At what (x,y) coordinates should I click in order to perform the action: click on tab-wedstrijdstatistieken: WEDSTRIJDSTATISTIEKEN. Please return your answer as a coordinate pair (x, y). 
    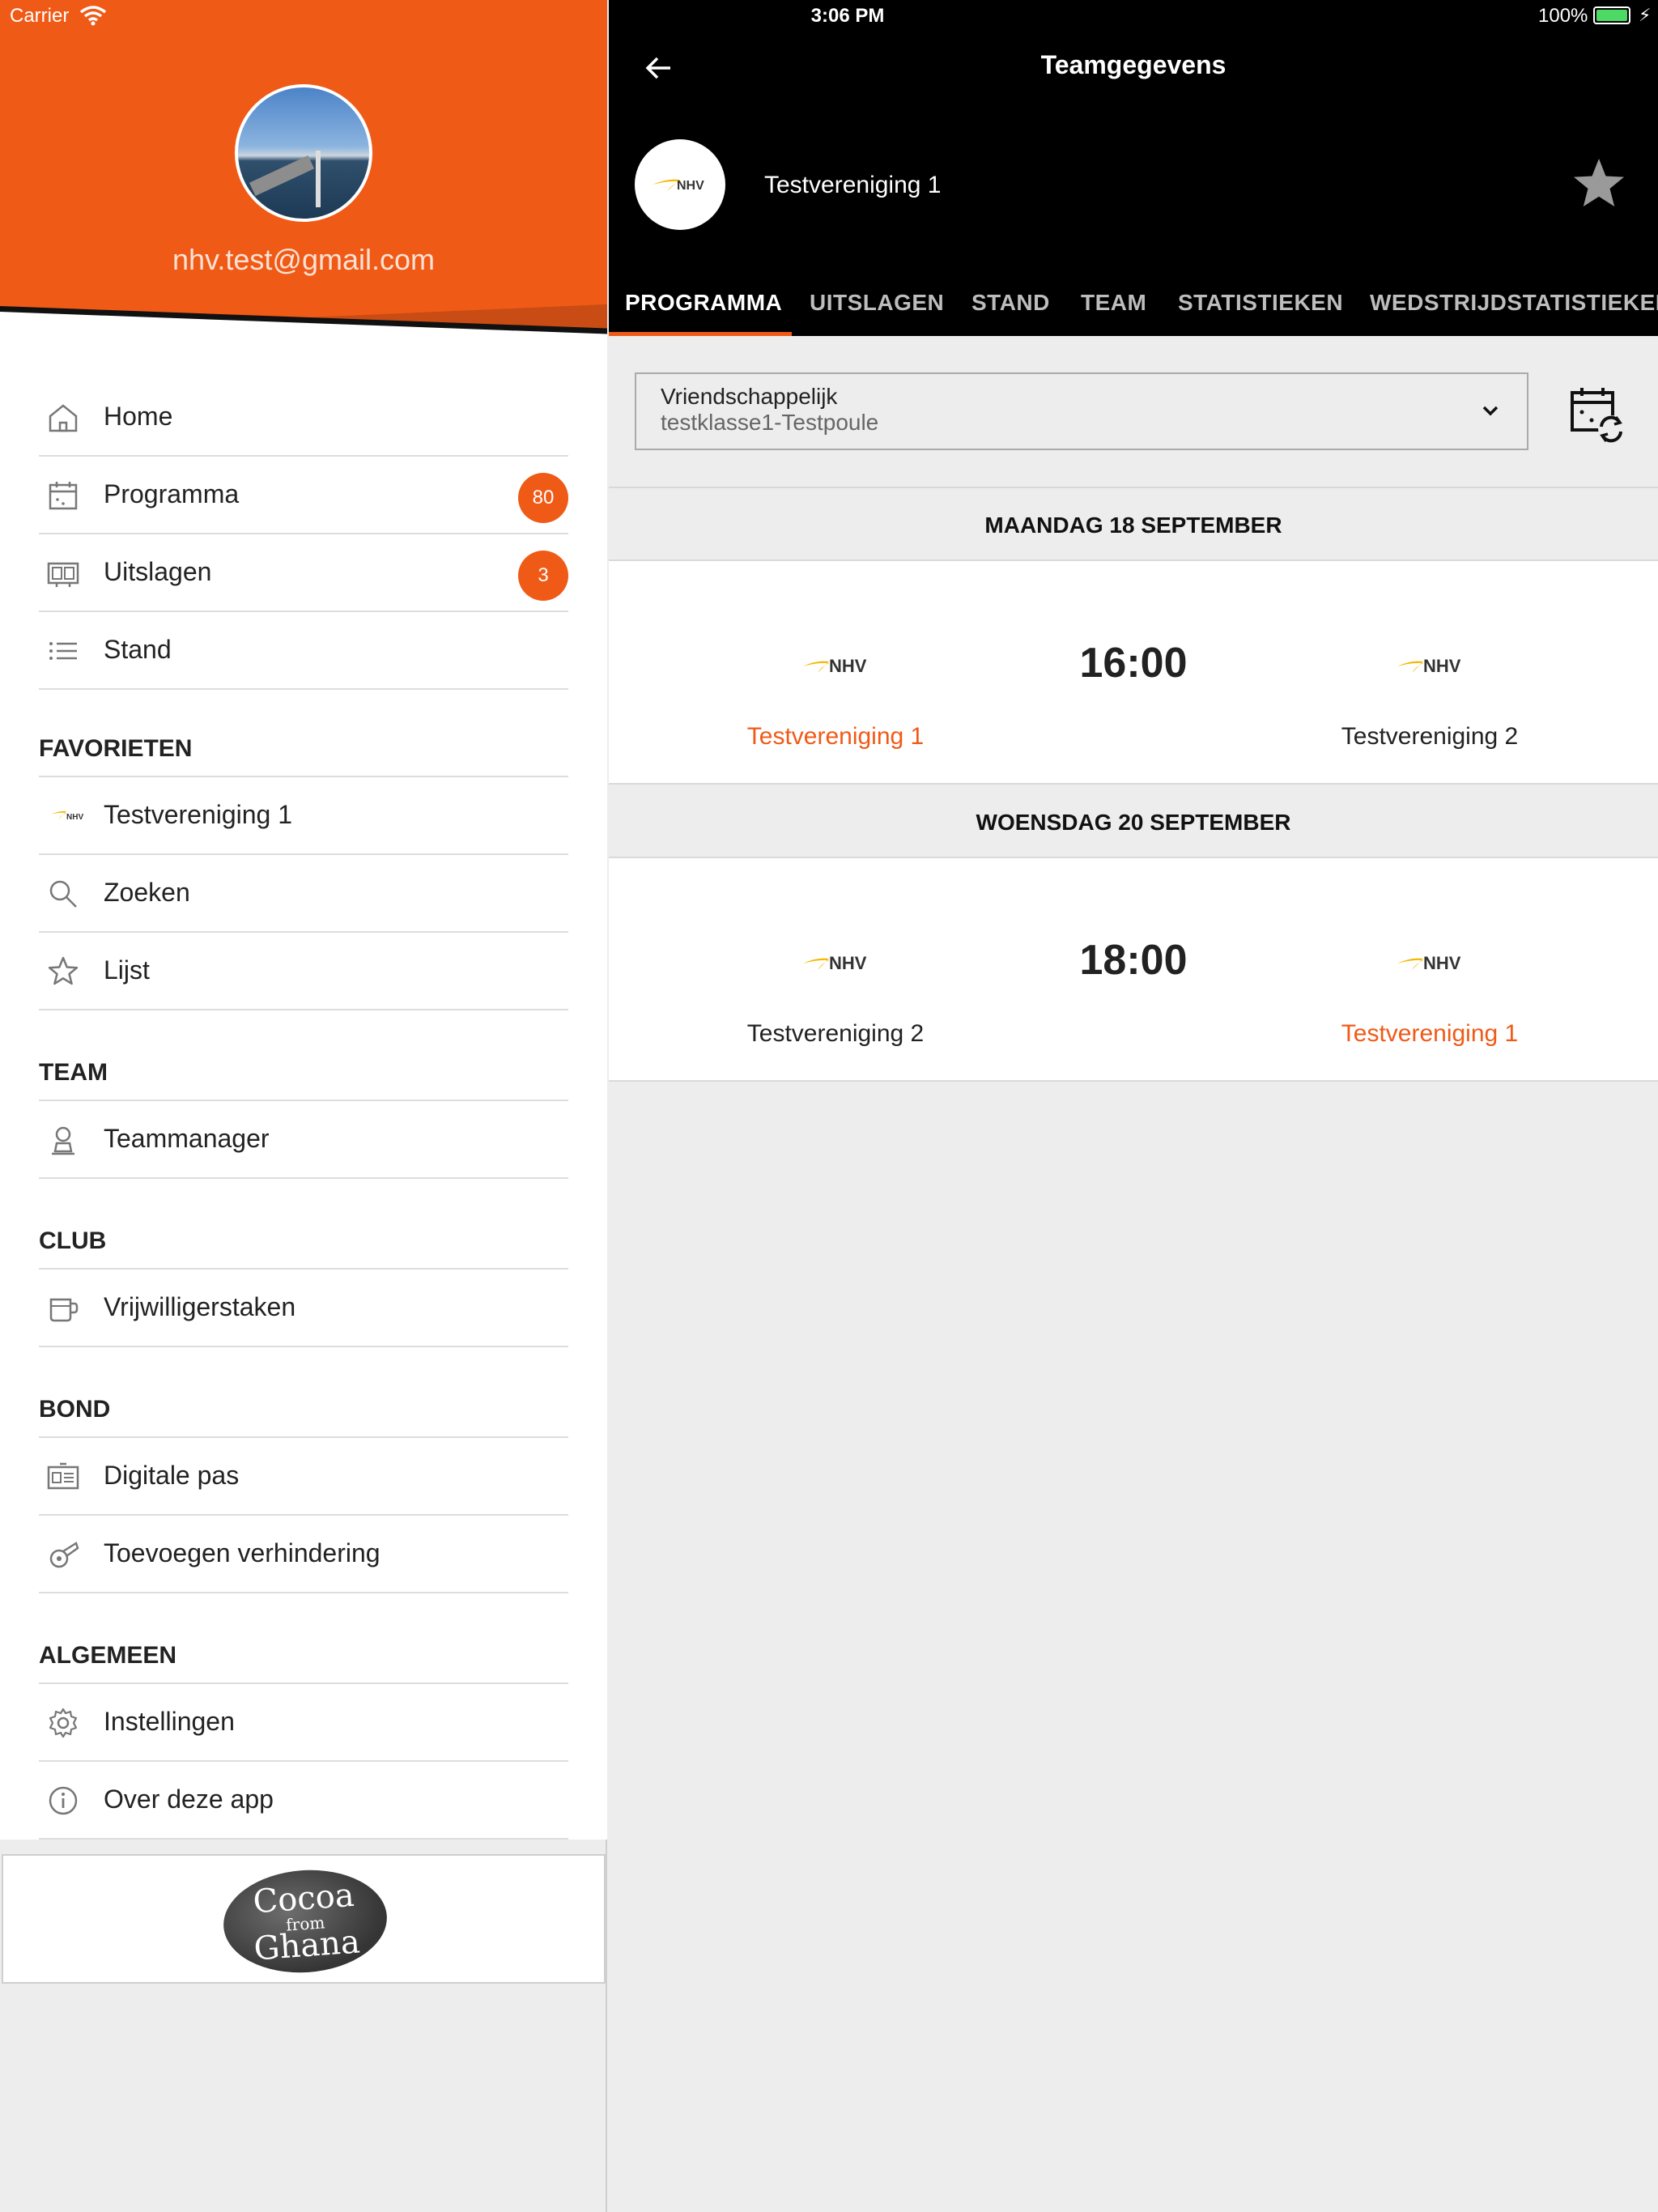
    Looking at the image, I should click on (1514, 303).